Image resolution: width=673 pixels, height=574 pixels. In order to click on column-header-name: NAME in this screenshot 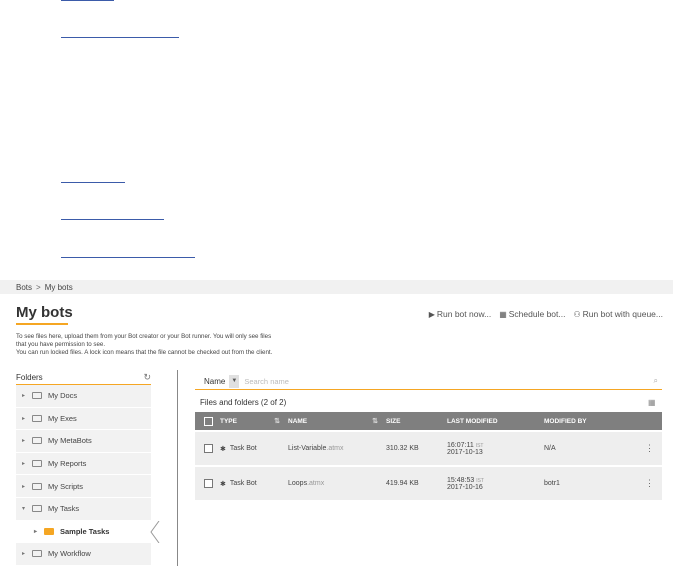, I will do `click(297, 421)`.